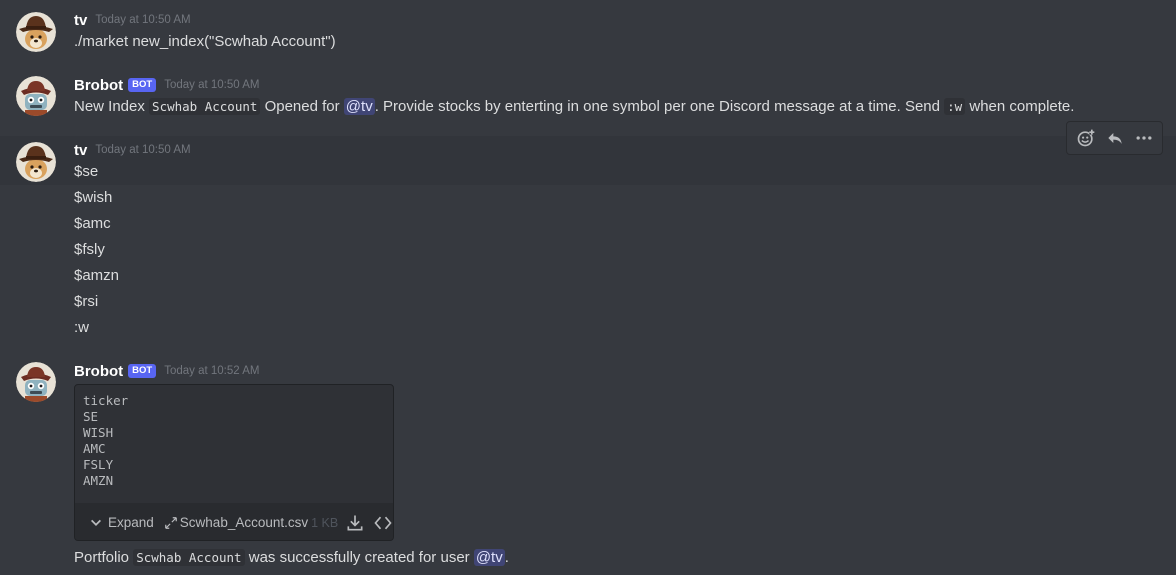 The image size is (1176, 575). What do you see at coordinates (98, 464) in the screenshot?
I see `preview-line: FSLY` at bounding box center [98, 464].